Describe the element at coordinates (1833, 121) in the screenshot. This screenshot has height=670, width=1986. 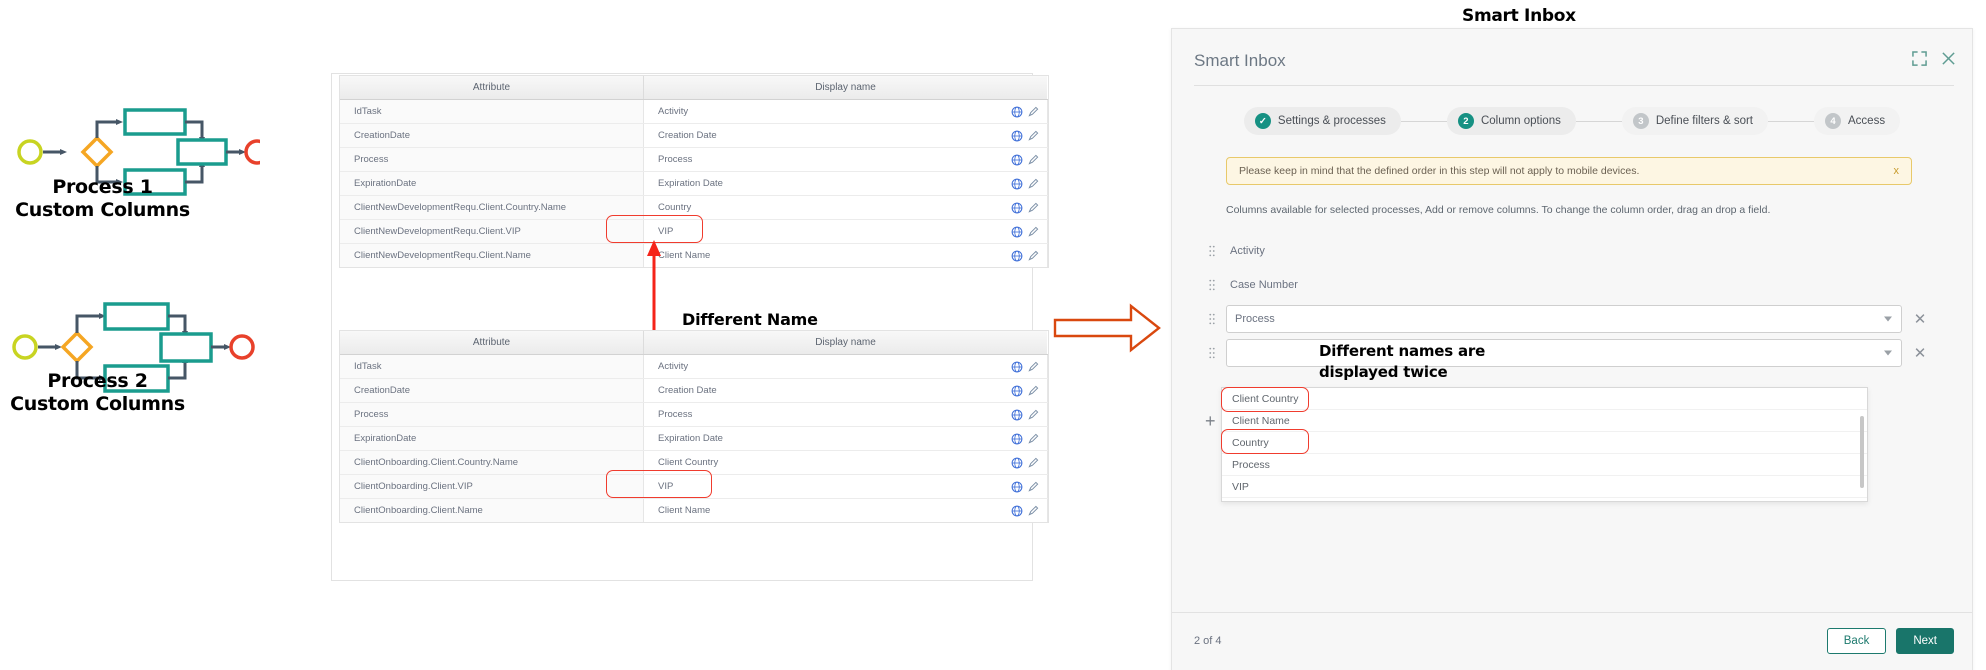
I see `step-number: 4` at that location.